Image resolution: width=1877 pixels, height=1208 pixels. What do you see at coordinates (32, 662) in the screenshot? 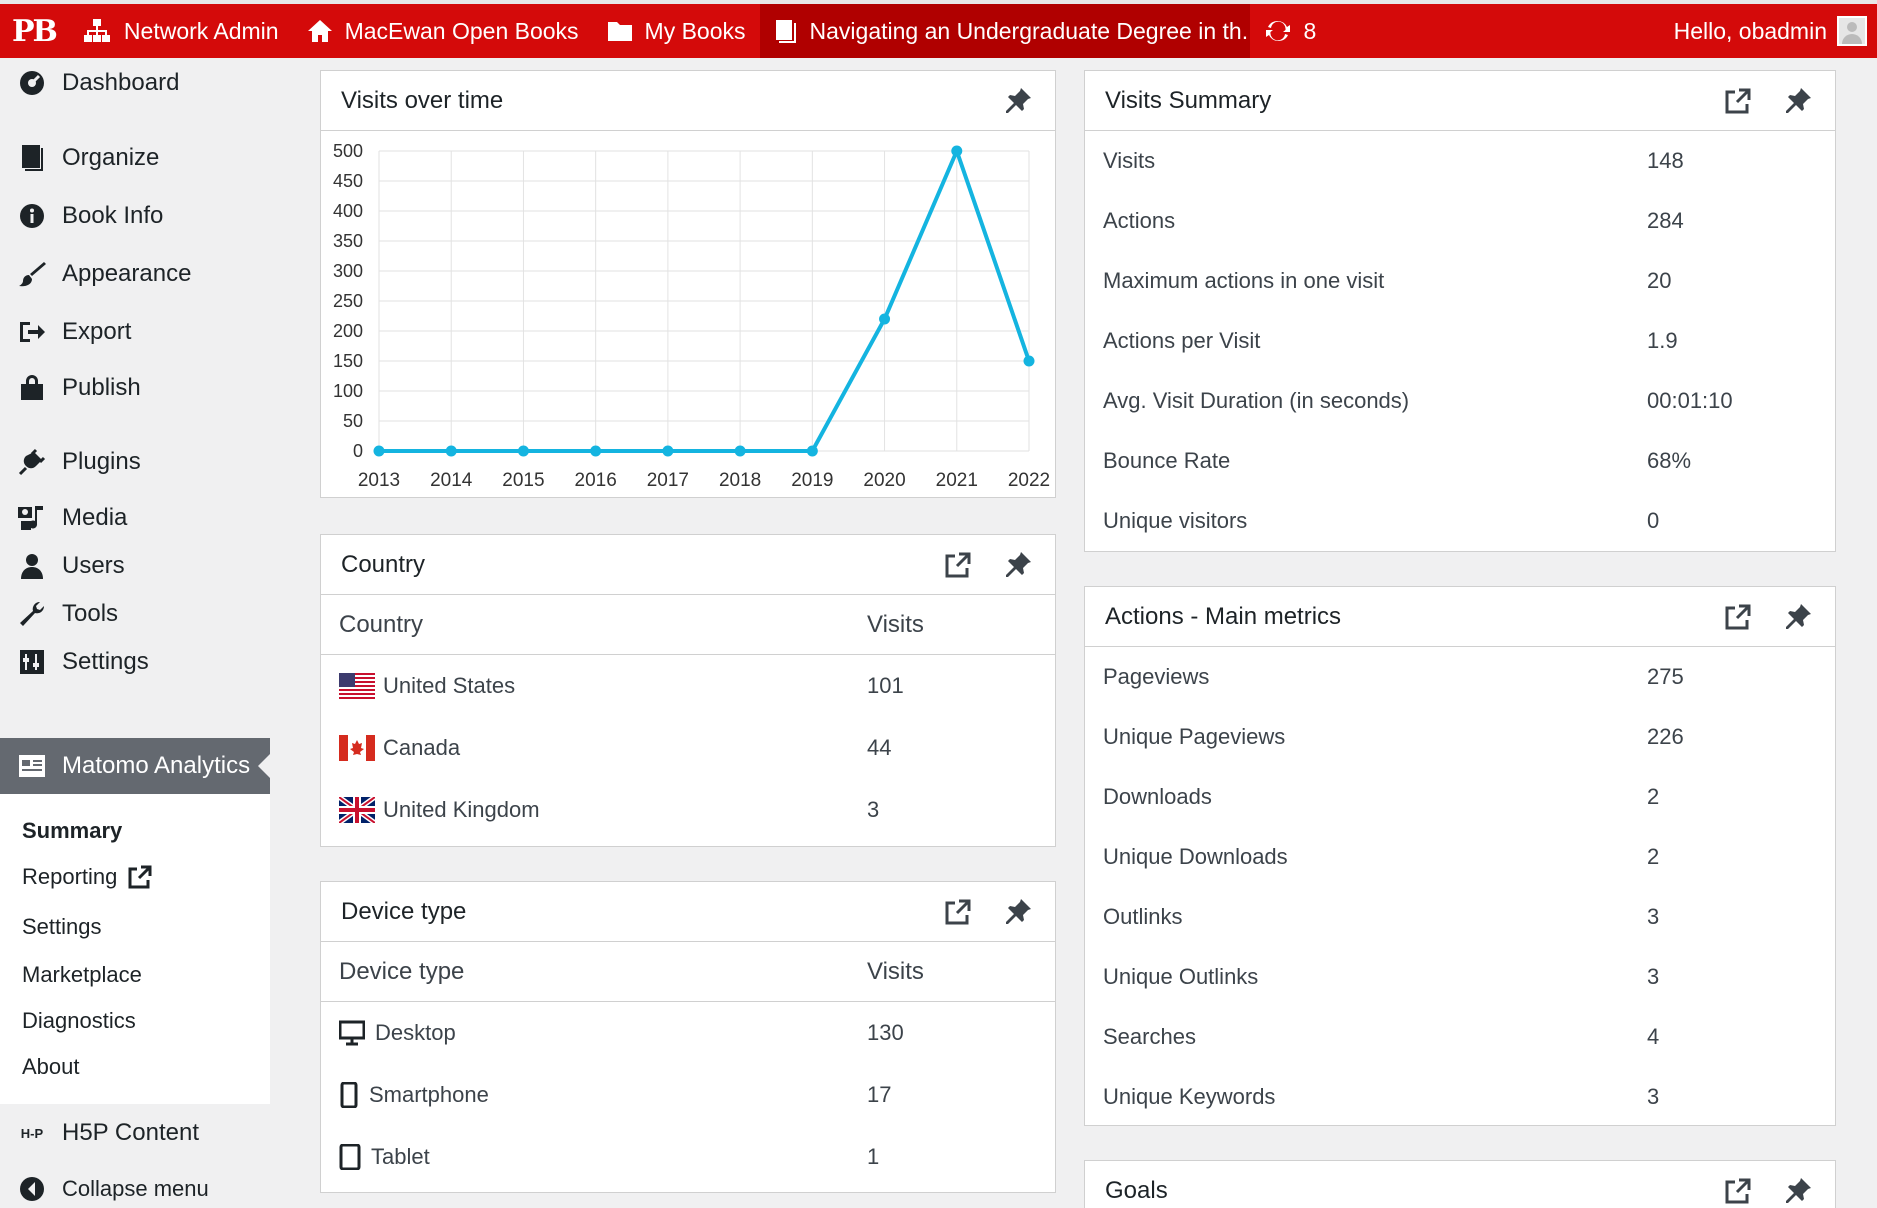
I see `settings-icon` at bounding box center [32, 662].